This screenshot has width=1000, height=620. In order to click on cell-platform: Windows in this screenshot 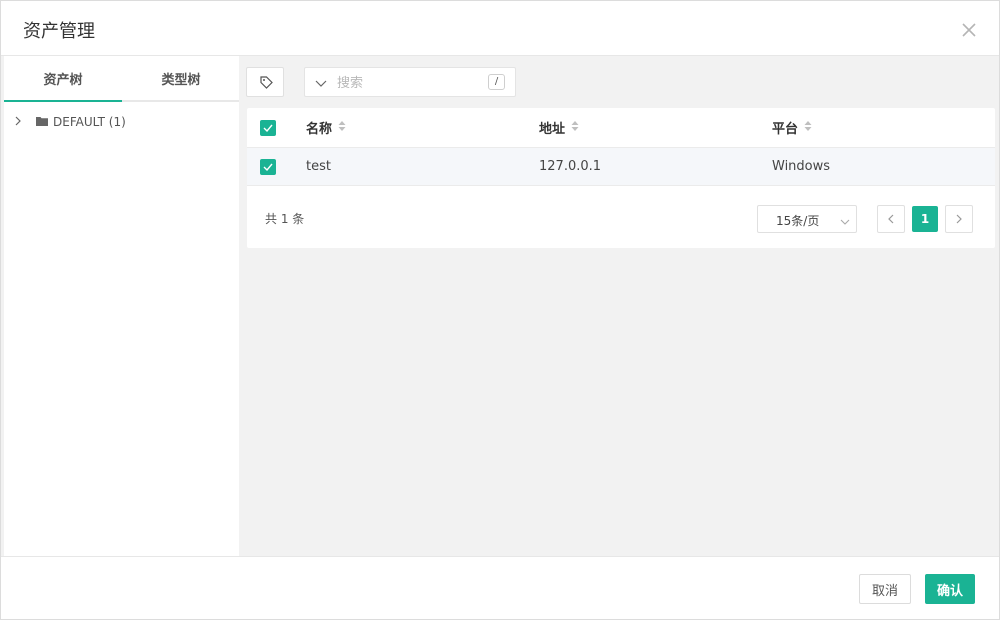, I will do `click(801, 166)`.